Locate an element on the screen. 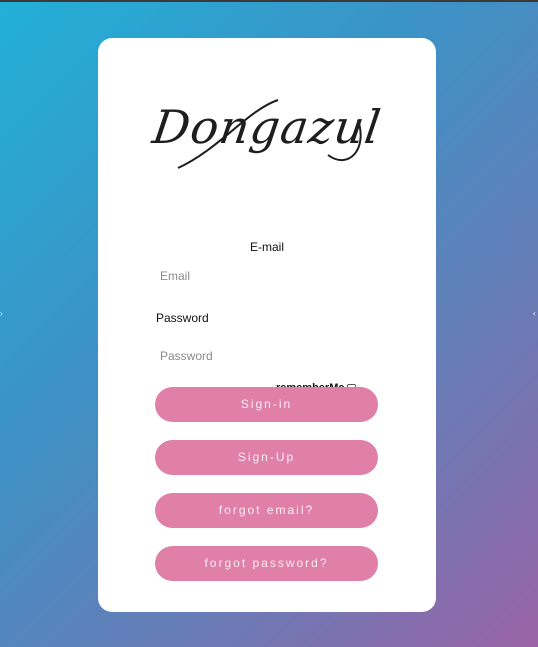  email-input is located at coordinates (267, 276).